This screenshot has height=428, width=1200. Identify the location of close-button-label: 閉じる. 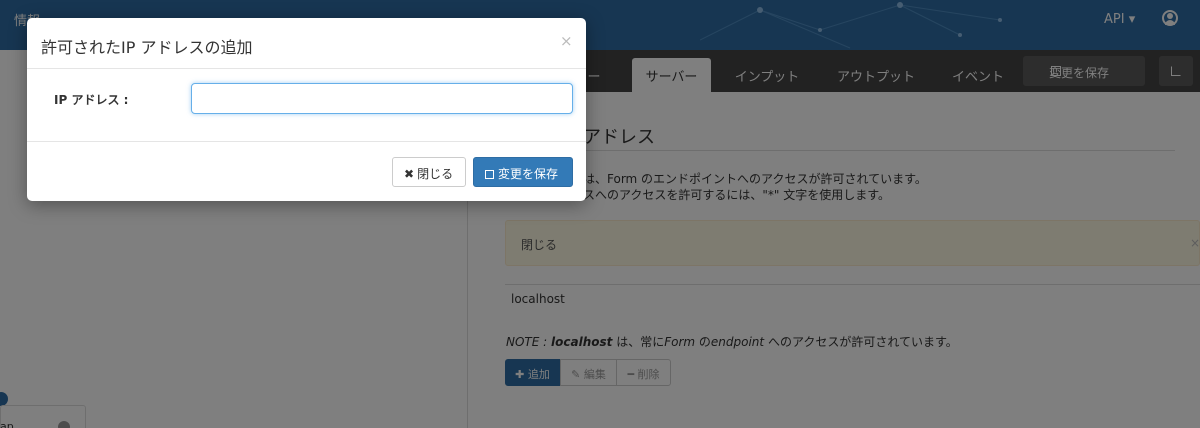
(435, 174).